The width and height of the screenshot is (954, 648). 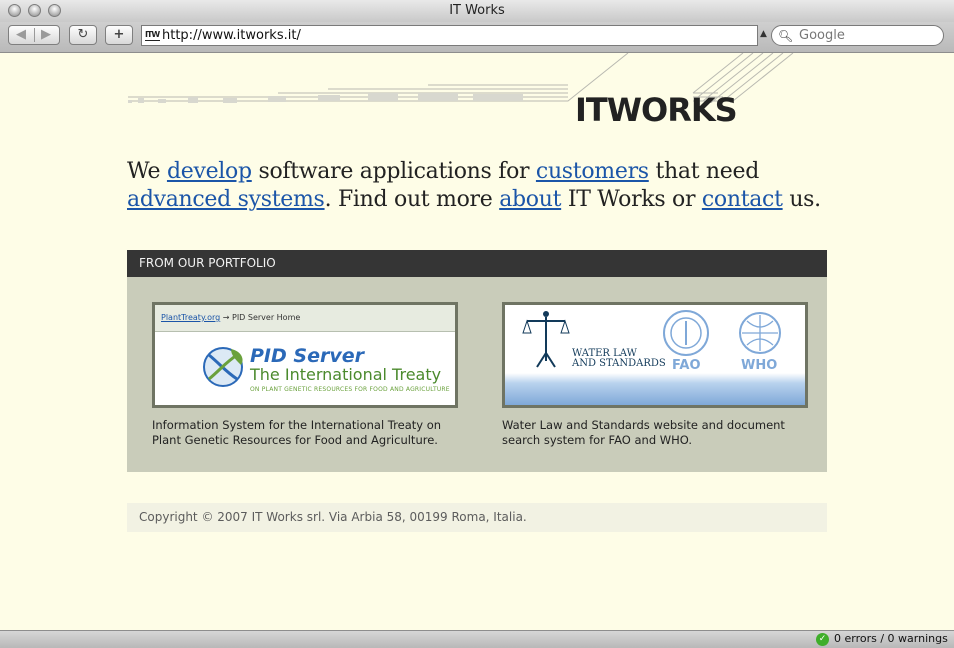 What do you see at coordinates (305, 318) in the screenshot?
I see `thumbnail-breadcrumb: PlantTreaty.org → PID Server Home` at bounding box center [305, 318].